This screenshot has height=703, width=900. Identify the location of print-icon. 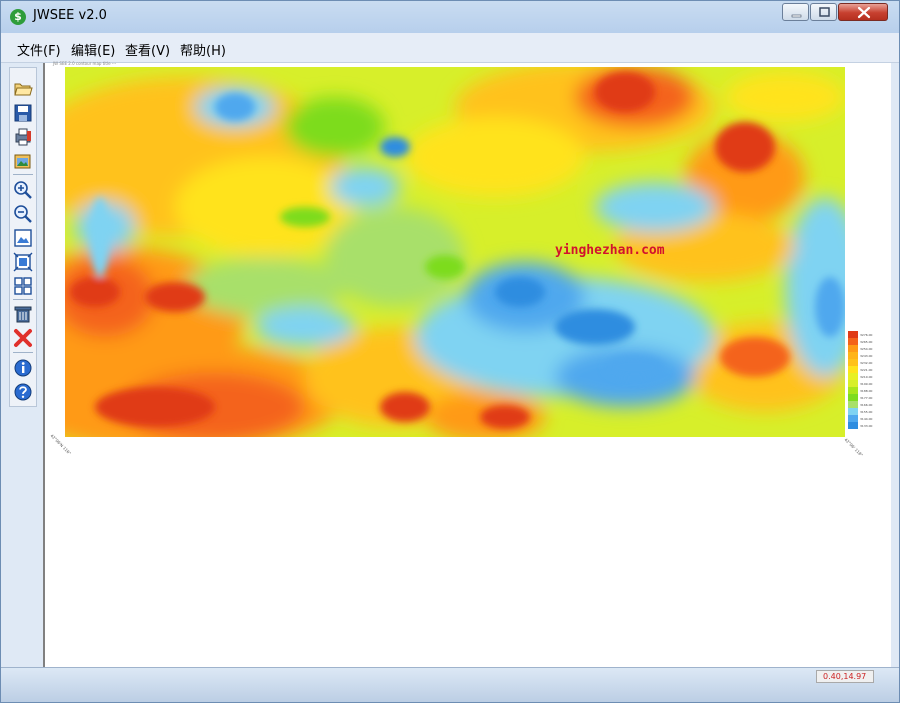
(23, 137).